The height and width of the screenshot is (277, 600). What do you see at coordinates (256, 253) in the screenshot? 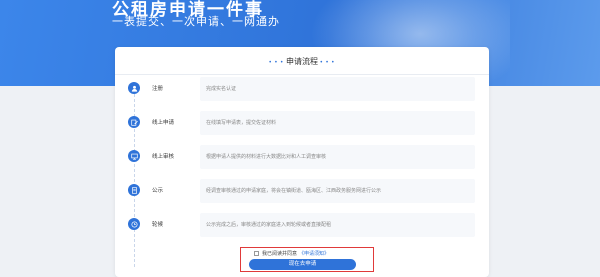
I see `agree-checkbox` at bounding box center [256, 253].